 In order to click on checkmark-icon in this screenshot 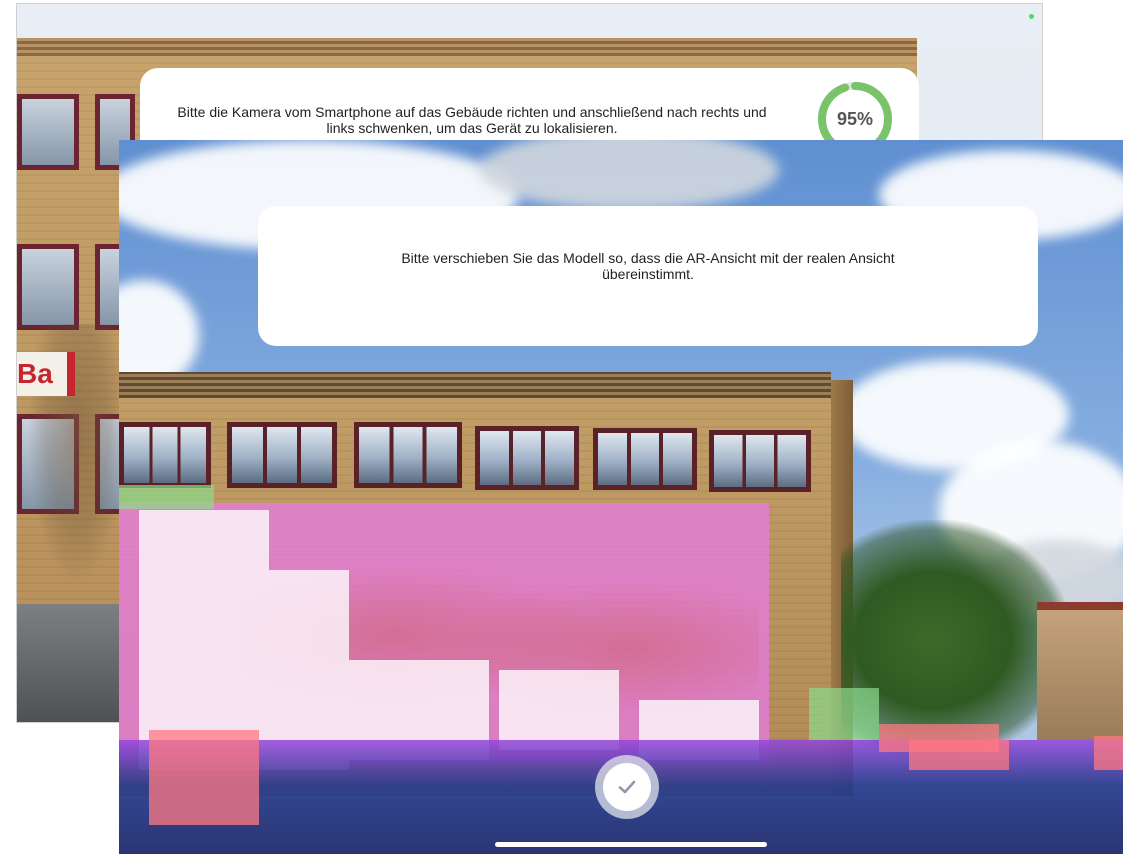, I will do `click(627, 787)`.